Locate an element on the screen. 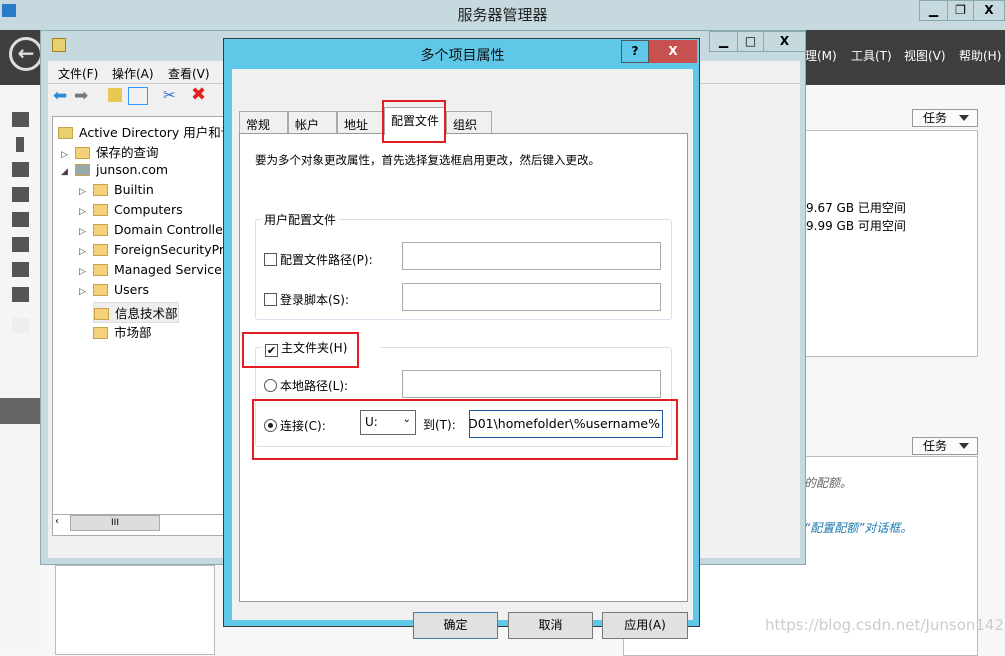 The image size is (1005, 656). minimize-button: ▁ is located at coordinates (933, 10).